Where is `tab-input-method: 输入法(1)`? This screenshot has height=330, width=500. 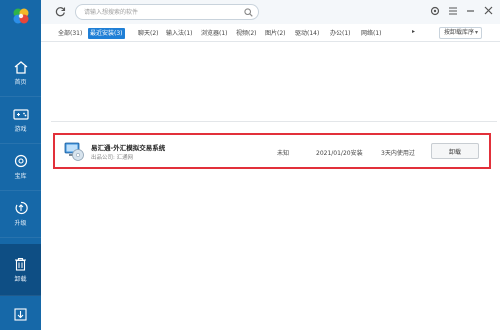
tab-input-method: 输入法(1) is located at coordinates (179, 33).